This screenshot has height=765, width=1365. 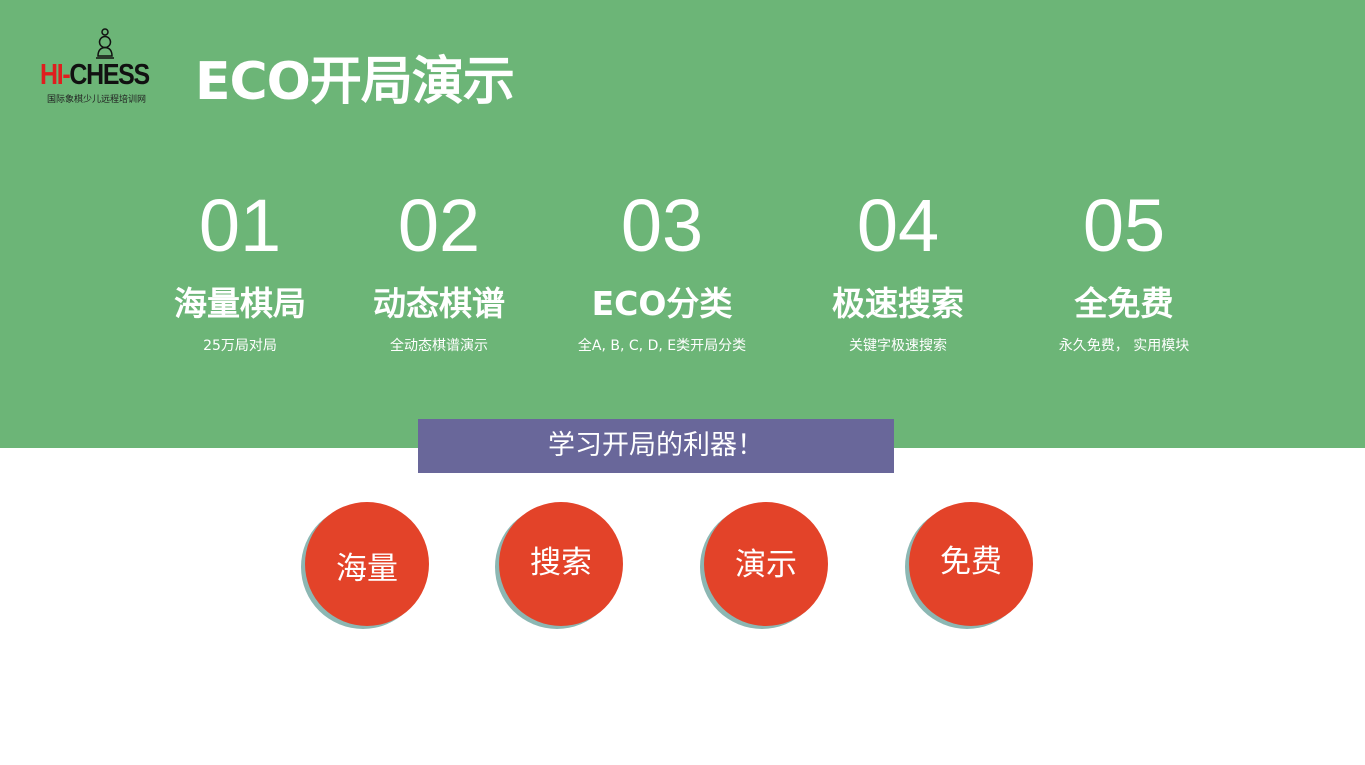 I want to click on logo-wordmark: HI-CHESS, so click(x=95, y=75).